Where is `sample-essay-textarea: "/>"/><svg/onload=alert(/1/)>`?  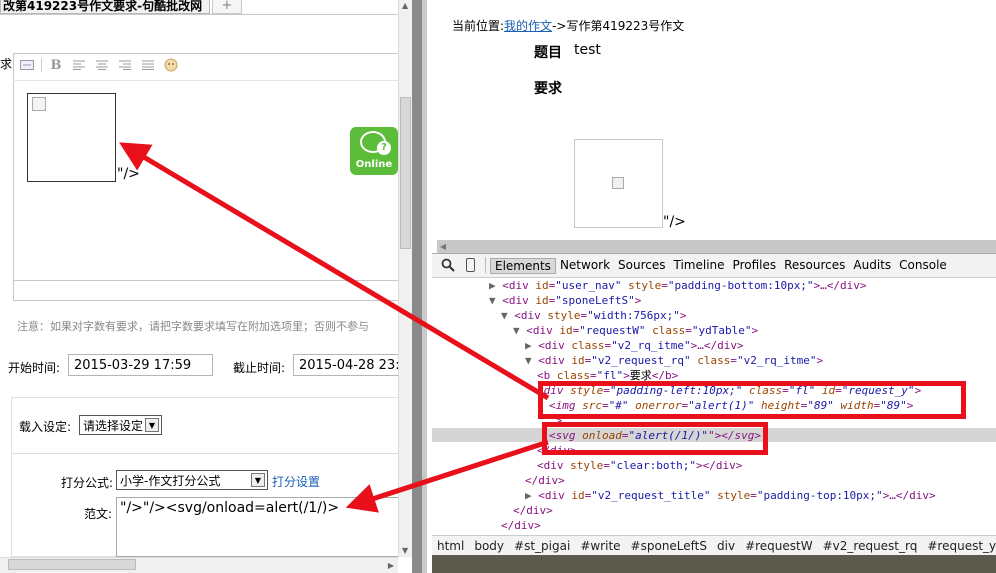
sample-essay-textarea: "/>"/><svg/onload=alert(/1/)> is located at coordinates (261, 527).